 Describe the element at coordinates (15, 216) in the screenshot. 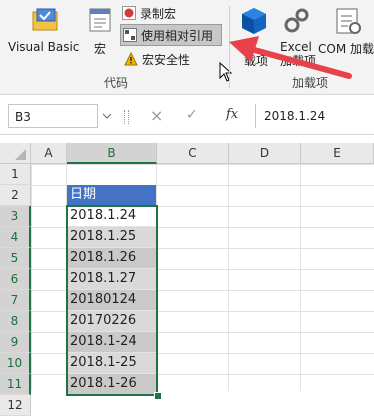

I see `row-header: 3` at that location.